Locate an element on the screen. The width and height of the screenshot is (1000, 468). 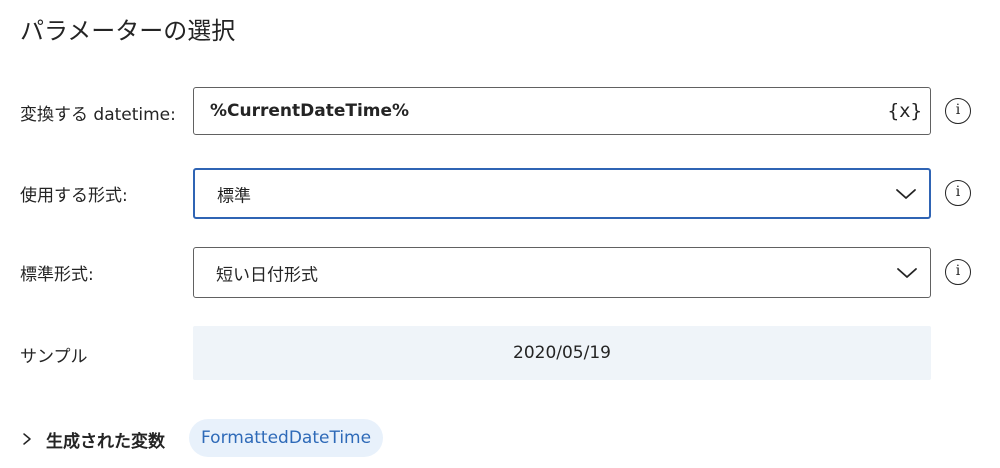
format-type-dropdown: 標準 is located at coordinates (562, 193).